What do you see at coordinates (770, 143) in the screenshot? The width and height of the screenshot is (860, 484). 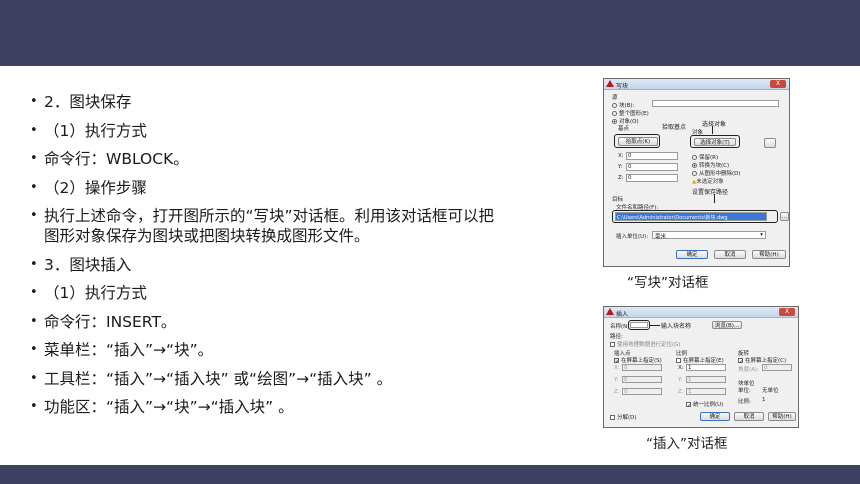 I see `quick-select-button` at bounding box center [770, 143].